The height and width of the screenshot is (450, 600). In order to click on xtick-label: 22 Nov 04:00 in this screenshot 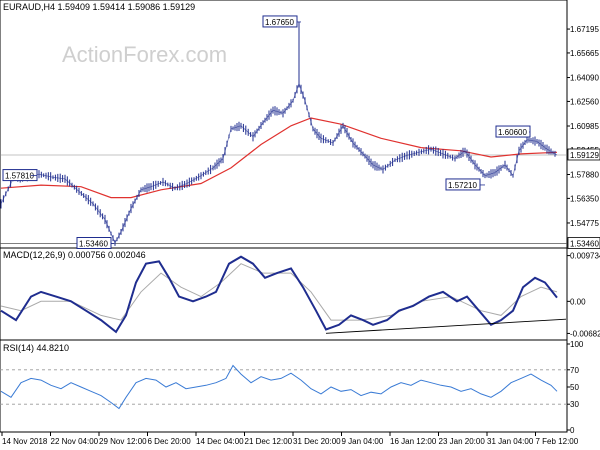, I will do `click(75, 441)`.